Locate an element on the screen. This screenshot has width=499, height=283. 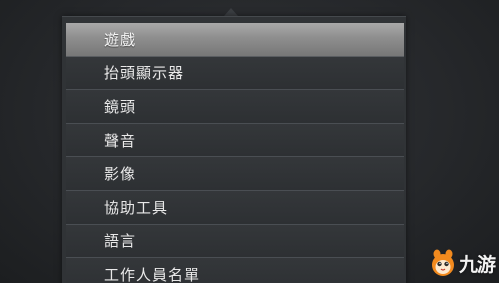
watermark-text: 九游 is located at coordinates (477, 265).